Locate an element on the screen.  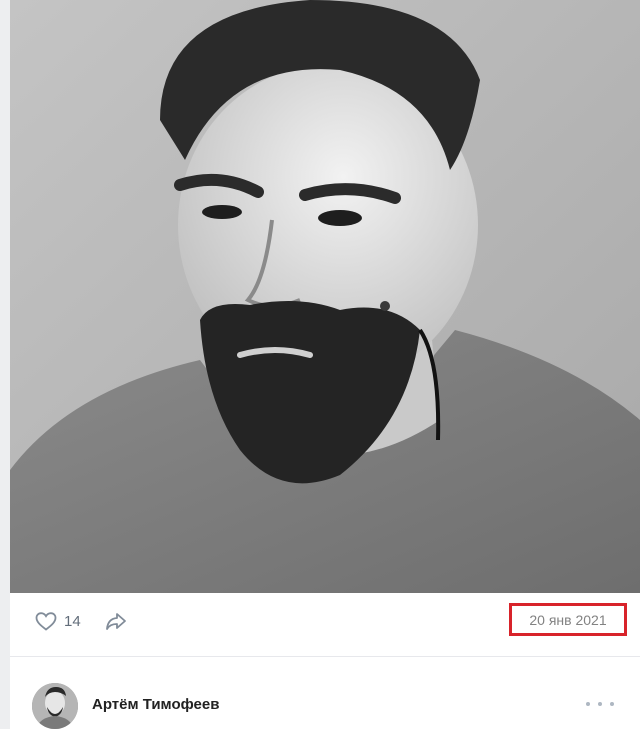
post-actions-bar: 14 20 янв 2021 is located at coordinates (325, 621).